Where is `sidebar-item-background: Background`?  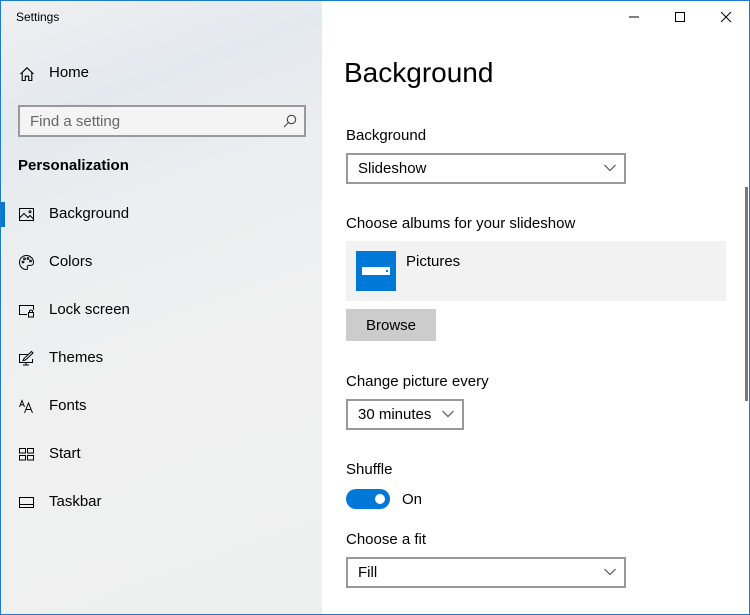 sidebar-item-background: Background is located at coordinates (161, 221).